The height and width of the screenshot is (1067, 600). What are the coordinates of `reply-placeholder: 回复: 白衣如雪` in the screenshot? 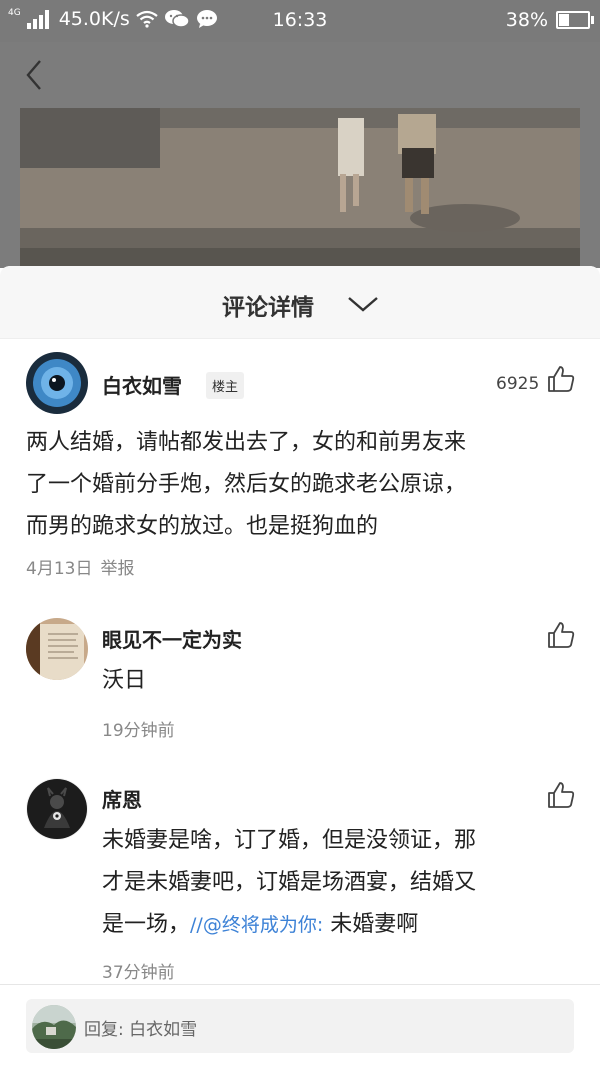 It's located at (141, 1030).